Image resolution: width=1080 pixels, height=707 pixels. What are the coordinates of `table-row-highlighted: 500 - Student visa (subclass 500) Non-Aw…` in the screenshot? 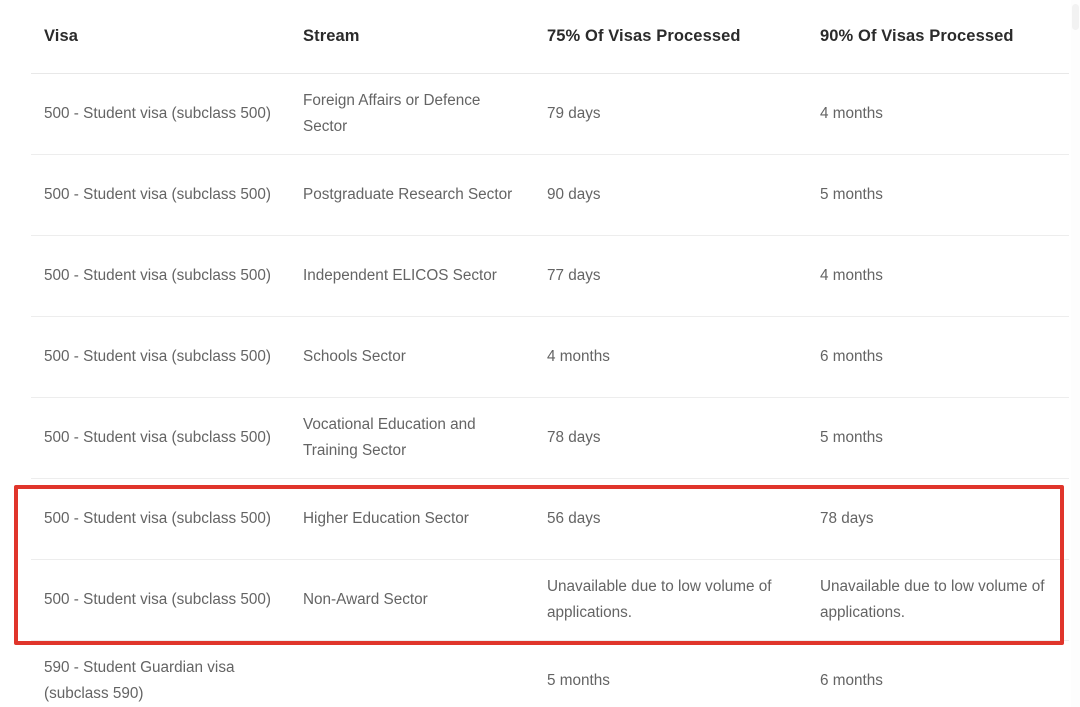 It's located at (550, 600).